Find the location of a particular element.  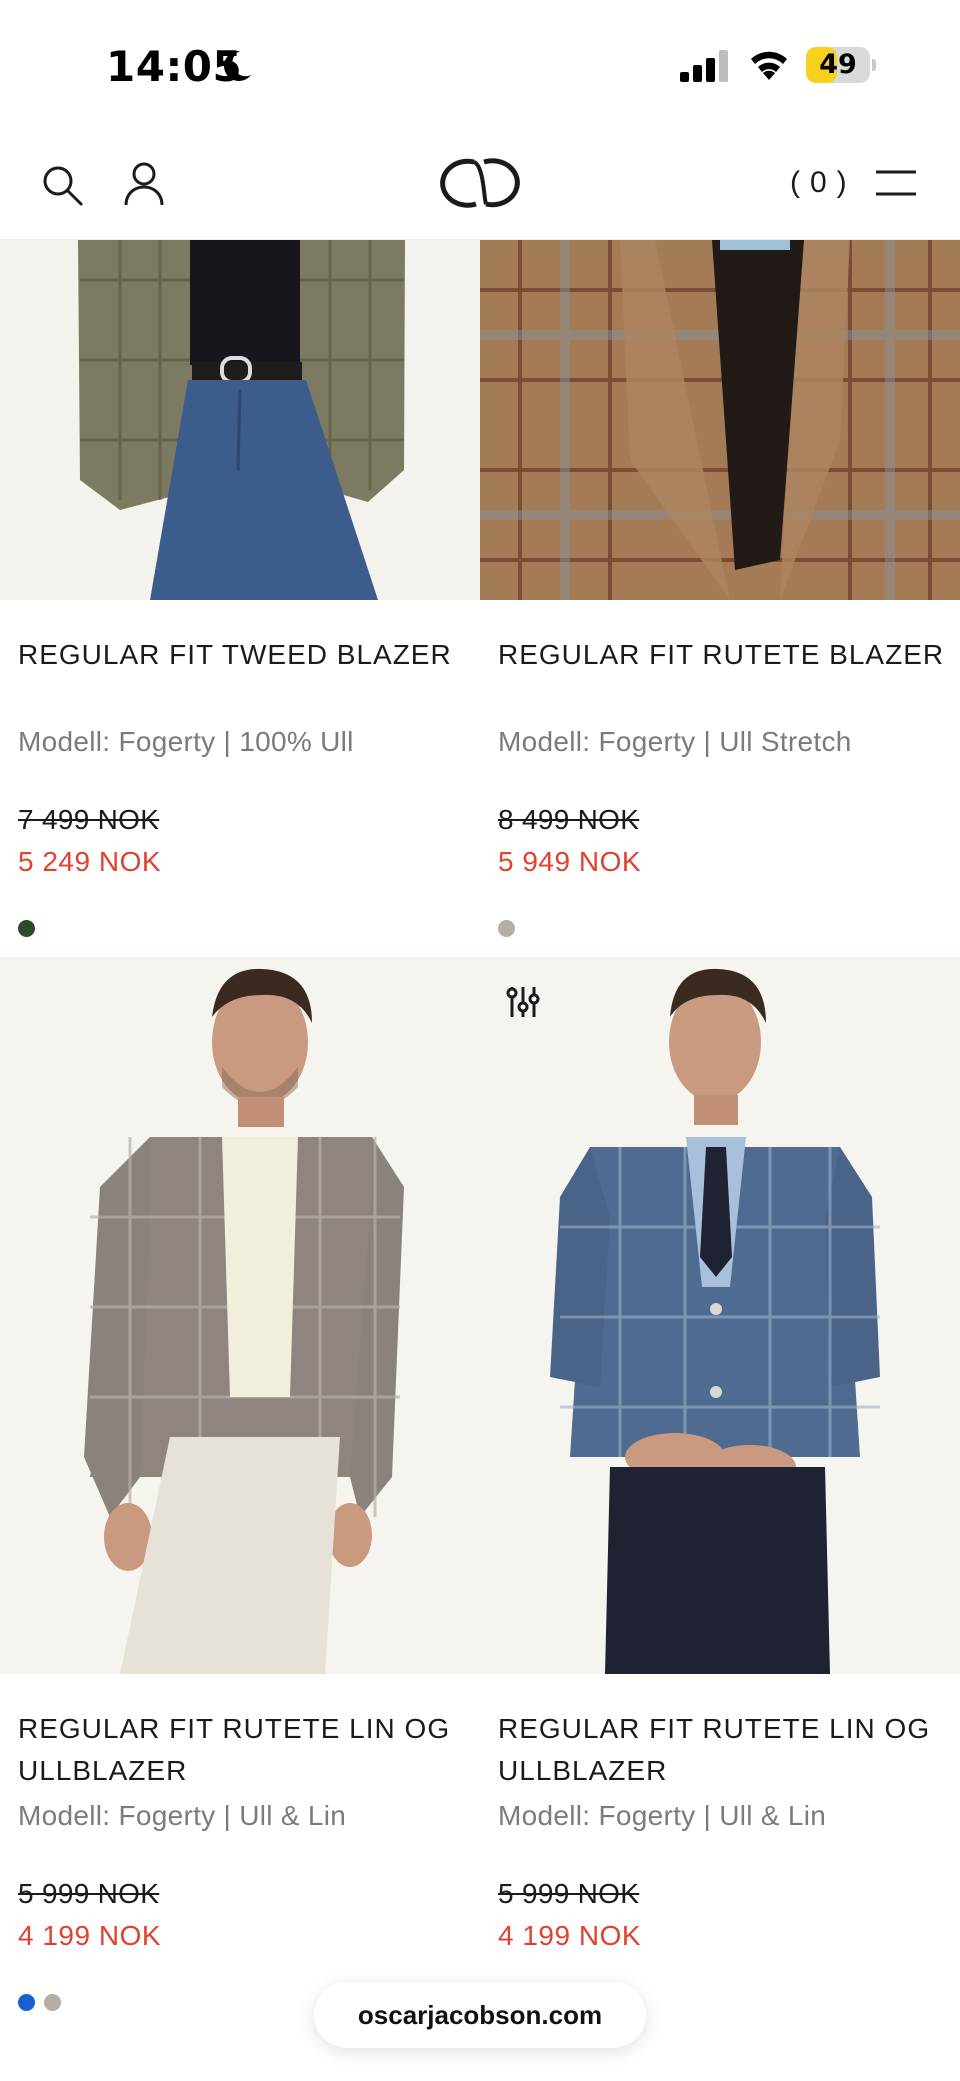

product-title: REGULAR FIT RUTETE BLAZER is located at coordinates (723, 655).